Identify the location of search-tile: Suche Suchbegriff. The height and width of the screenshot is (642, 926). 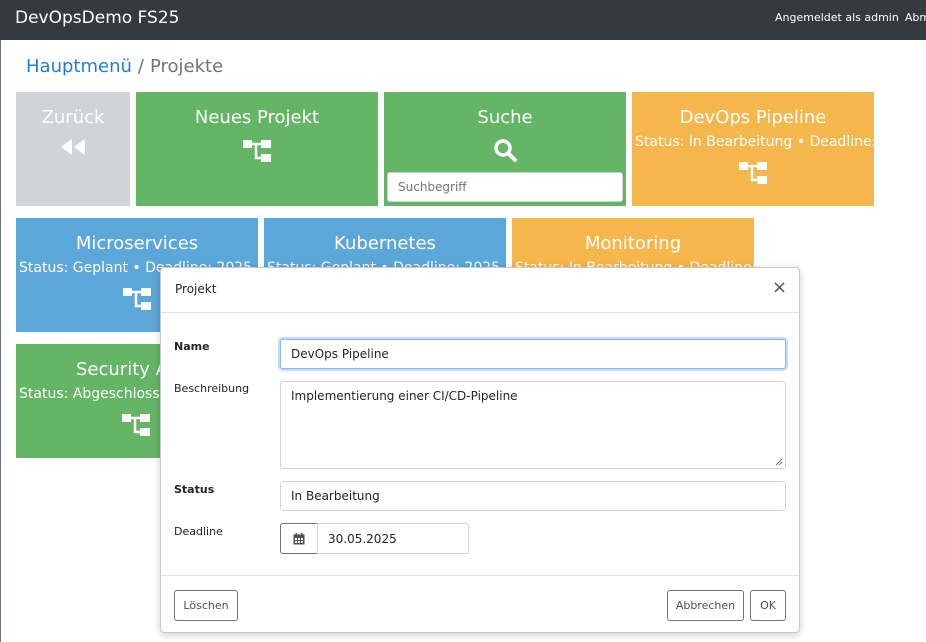
(505, 149).